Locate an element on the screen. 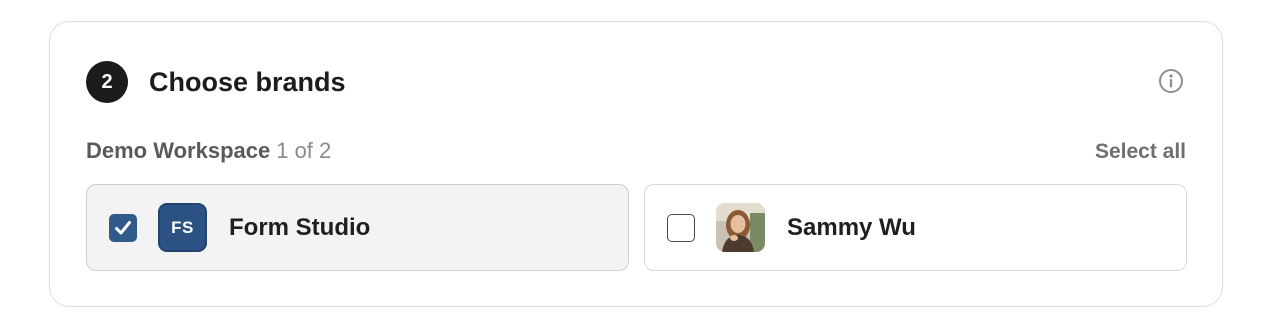 The width and height of the screenshot is (1272, 328). brand-checkbox-sammy-wu is located at coordinates (681, 227).